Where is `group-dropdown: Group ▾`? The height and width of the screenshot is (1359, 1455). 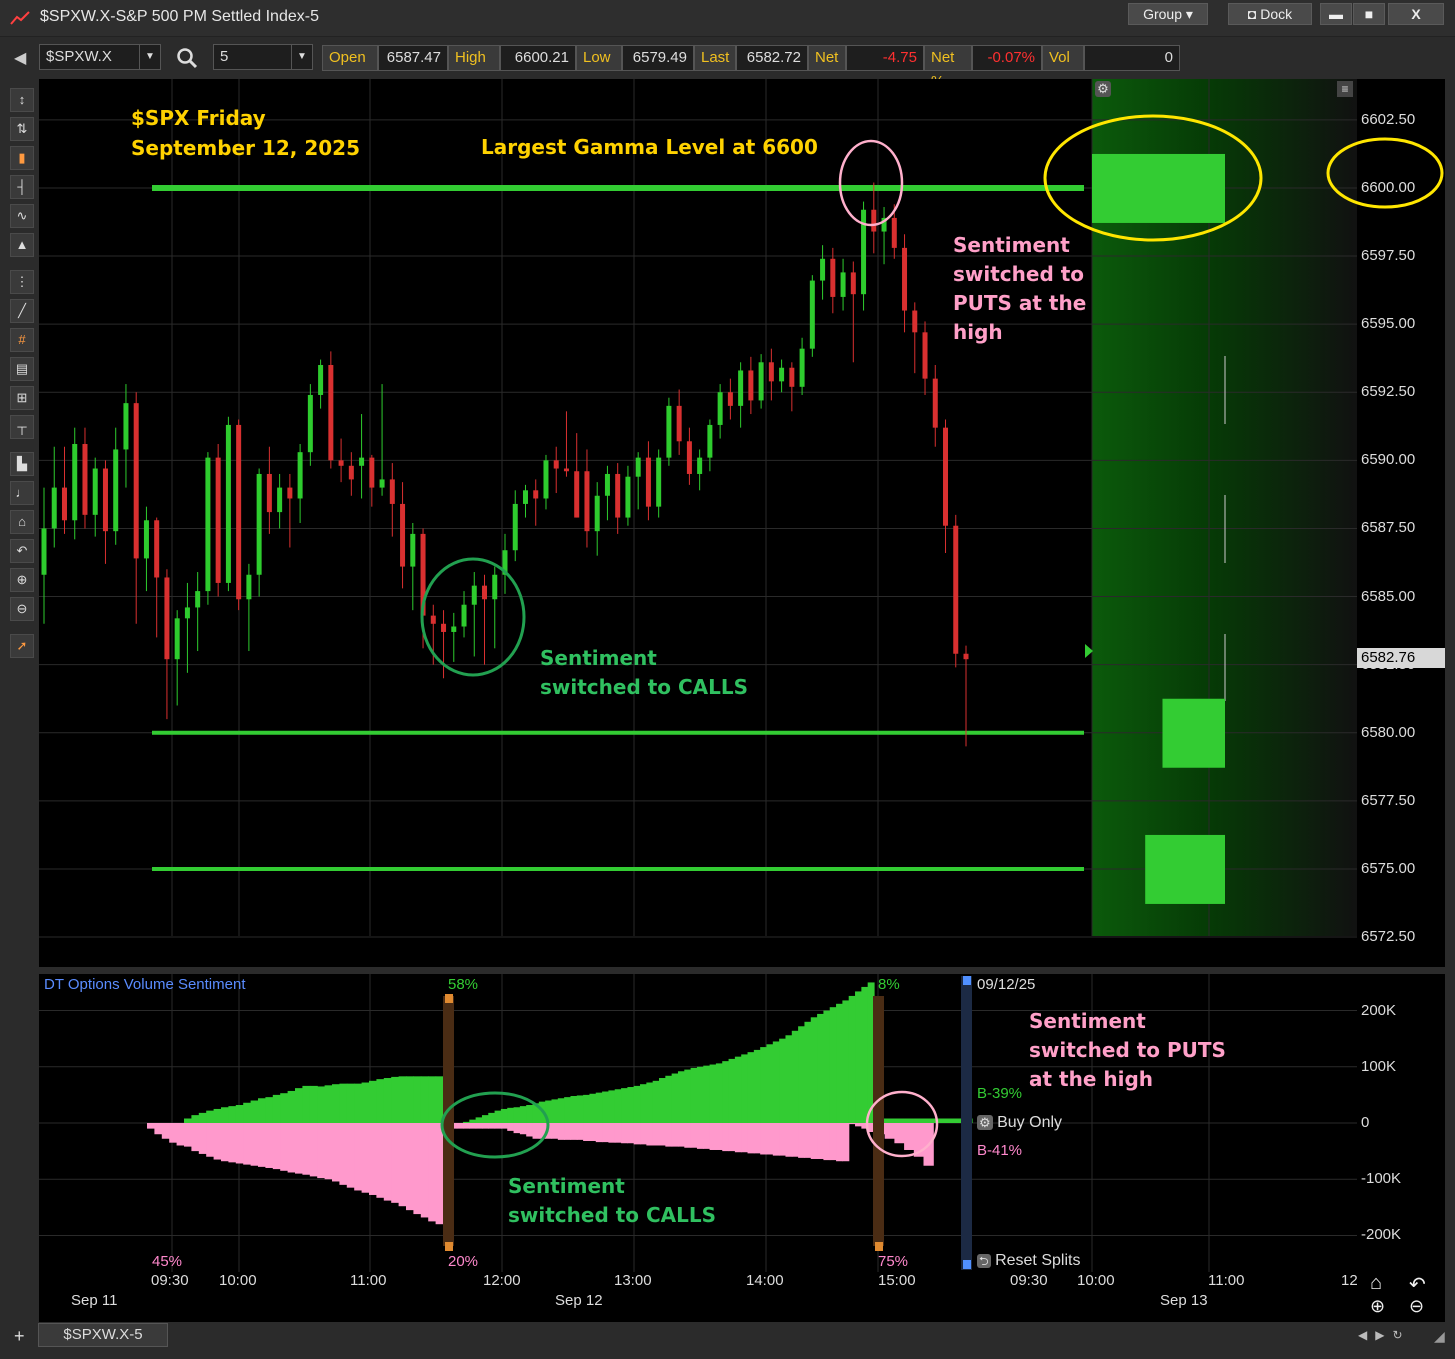
group-dropdown: Group ▾ is located at coordinates (1168, 14).